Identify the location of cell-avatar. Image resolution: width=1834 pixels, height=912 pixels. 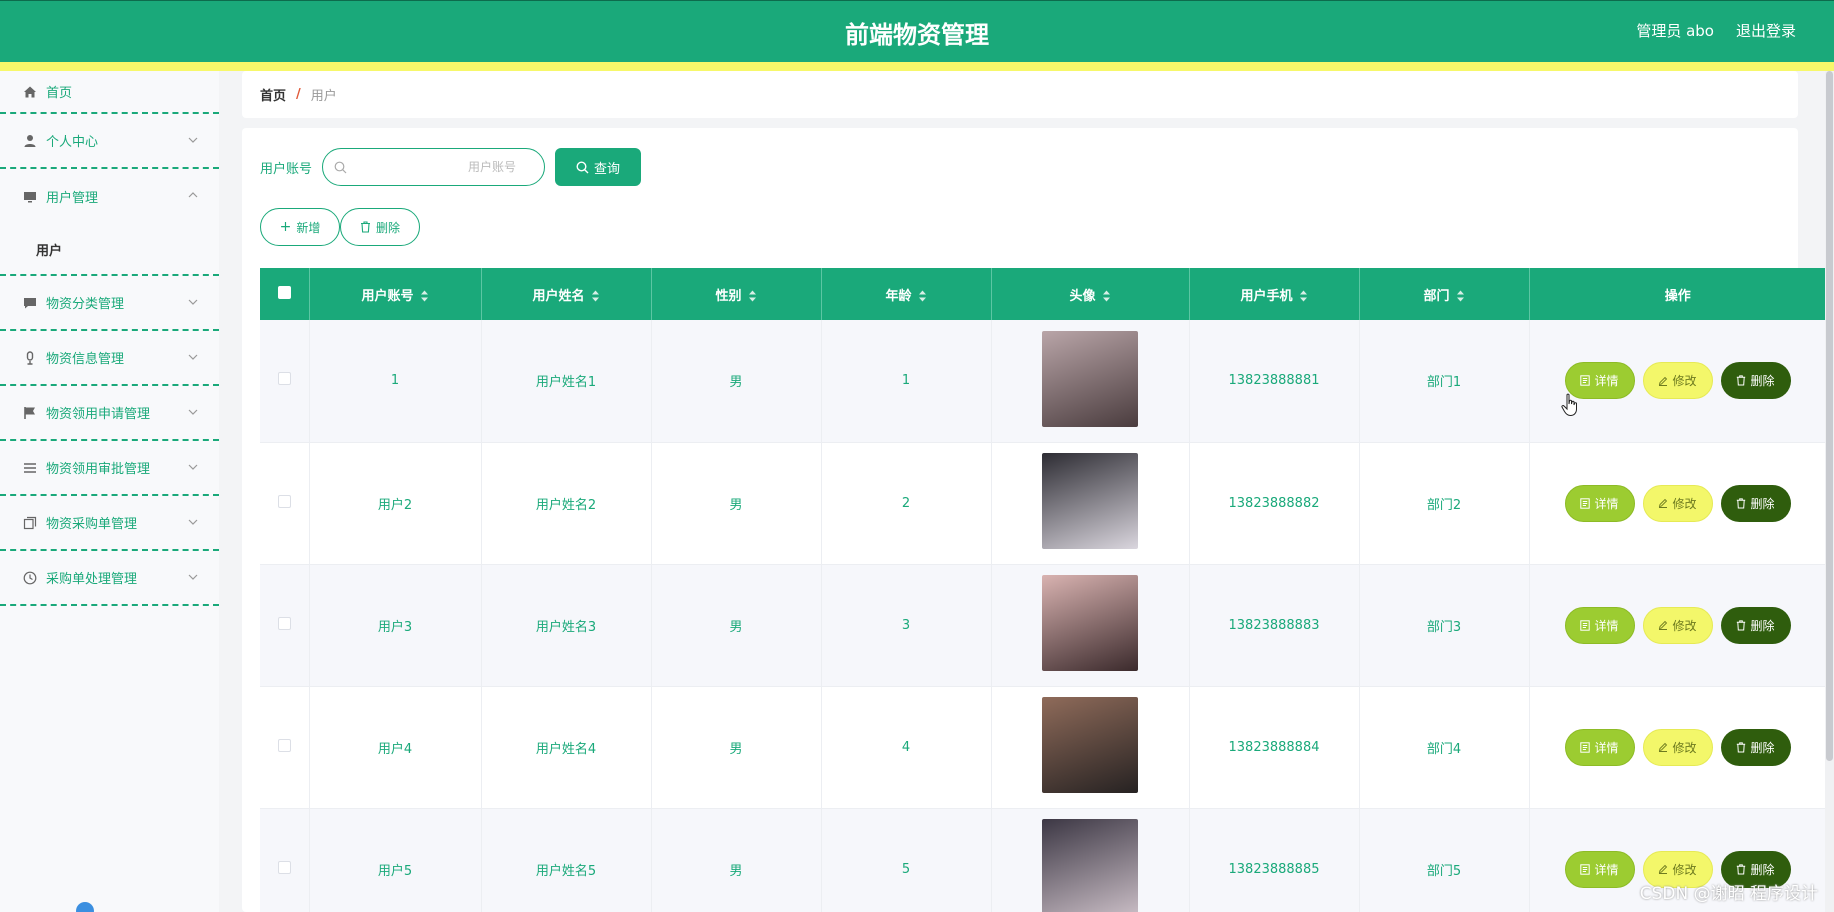
(1090, 381).